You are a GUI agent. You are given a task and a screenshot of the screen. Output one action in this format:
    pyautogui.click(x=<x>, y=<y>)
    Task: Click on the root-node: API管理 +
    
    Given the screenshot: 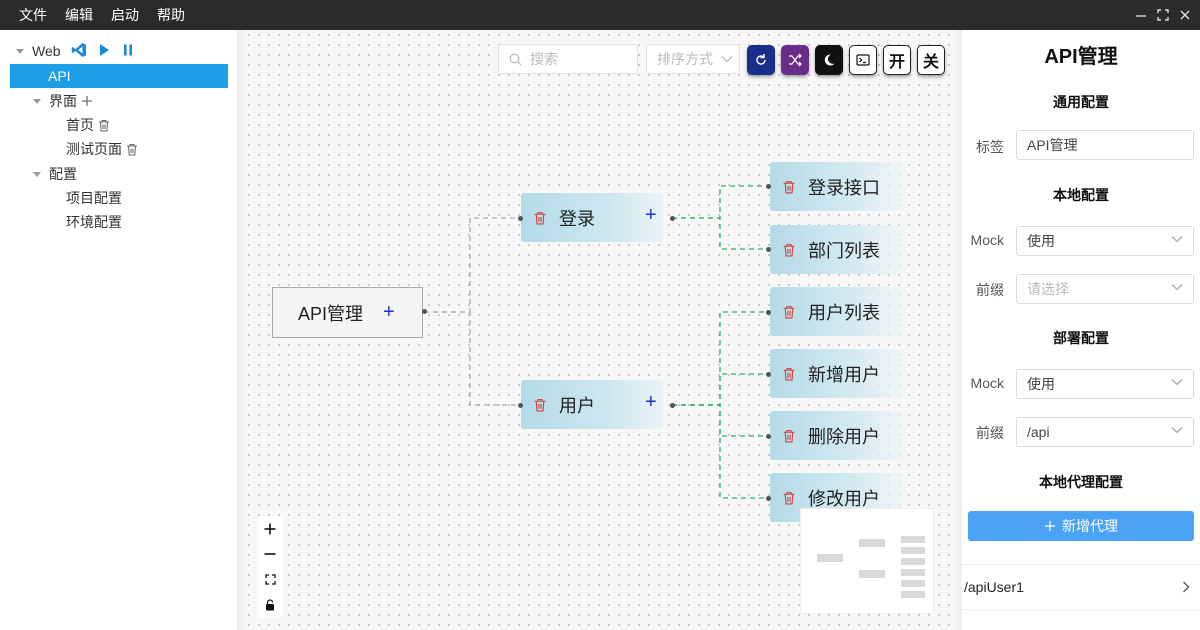 What is the action you would take?
    pyautogui.click(x=347, y=312)
    